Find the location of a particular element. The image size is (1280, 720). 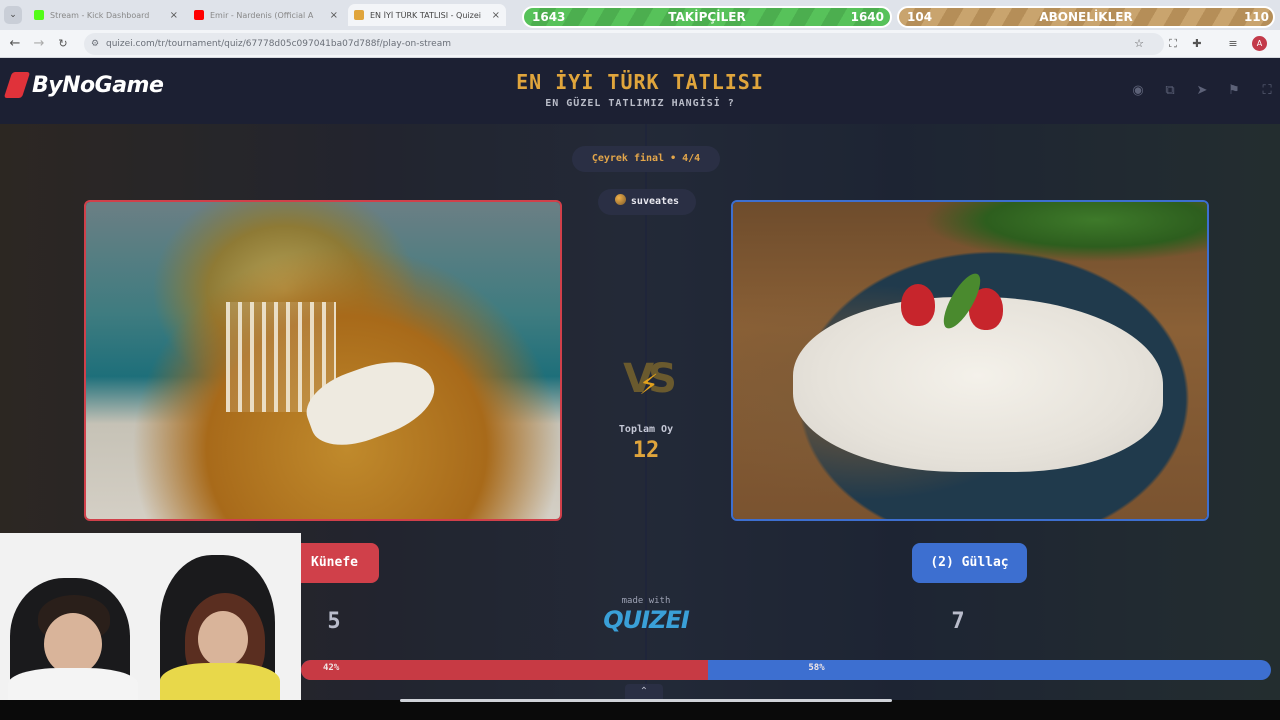

subscribers-title: ABONELİKLER is located at coordinates (1086, 17).